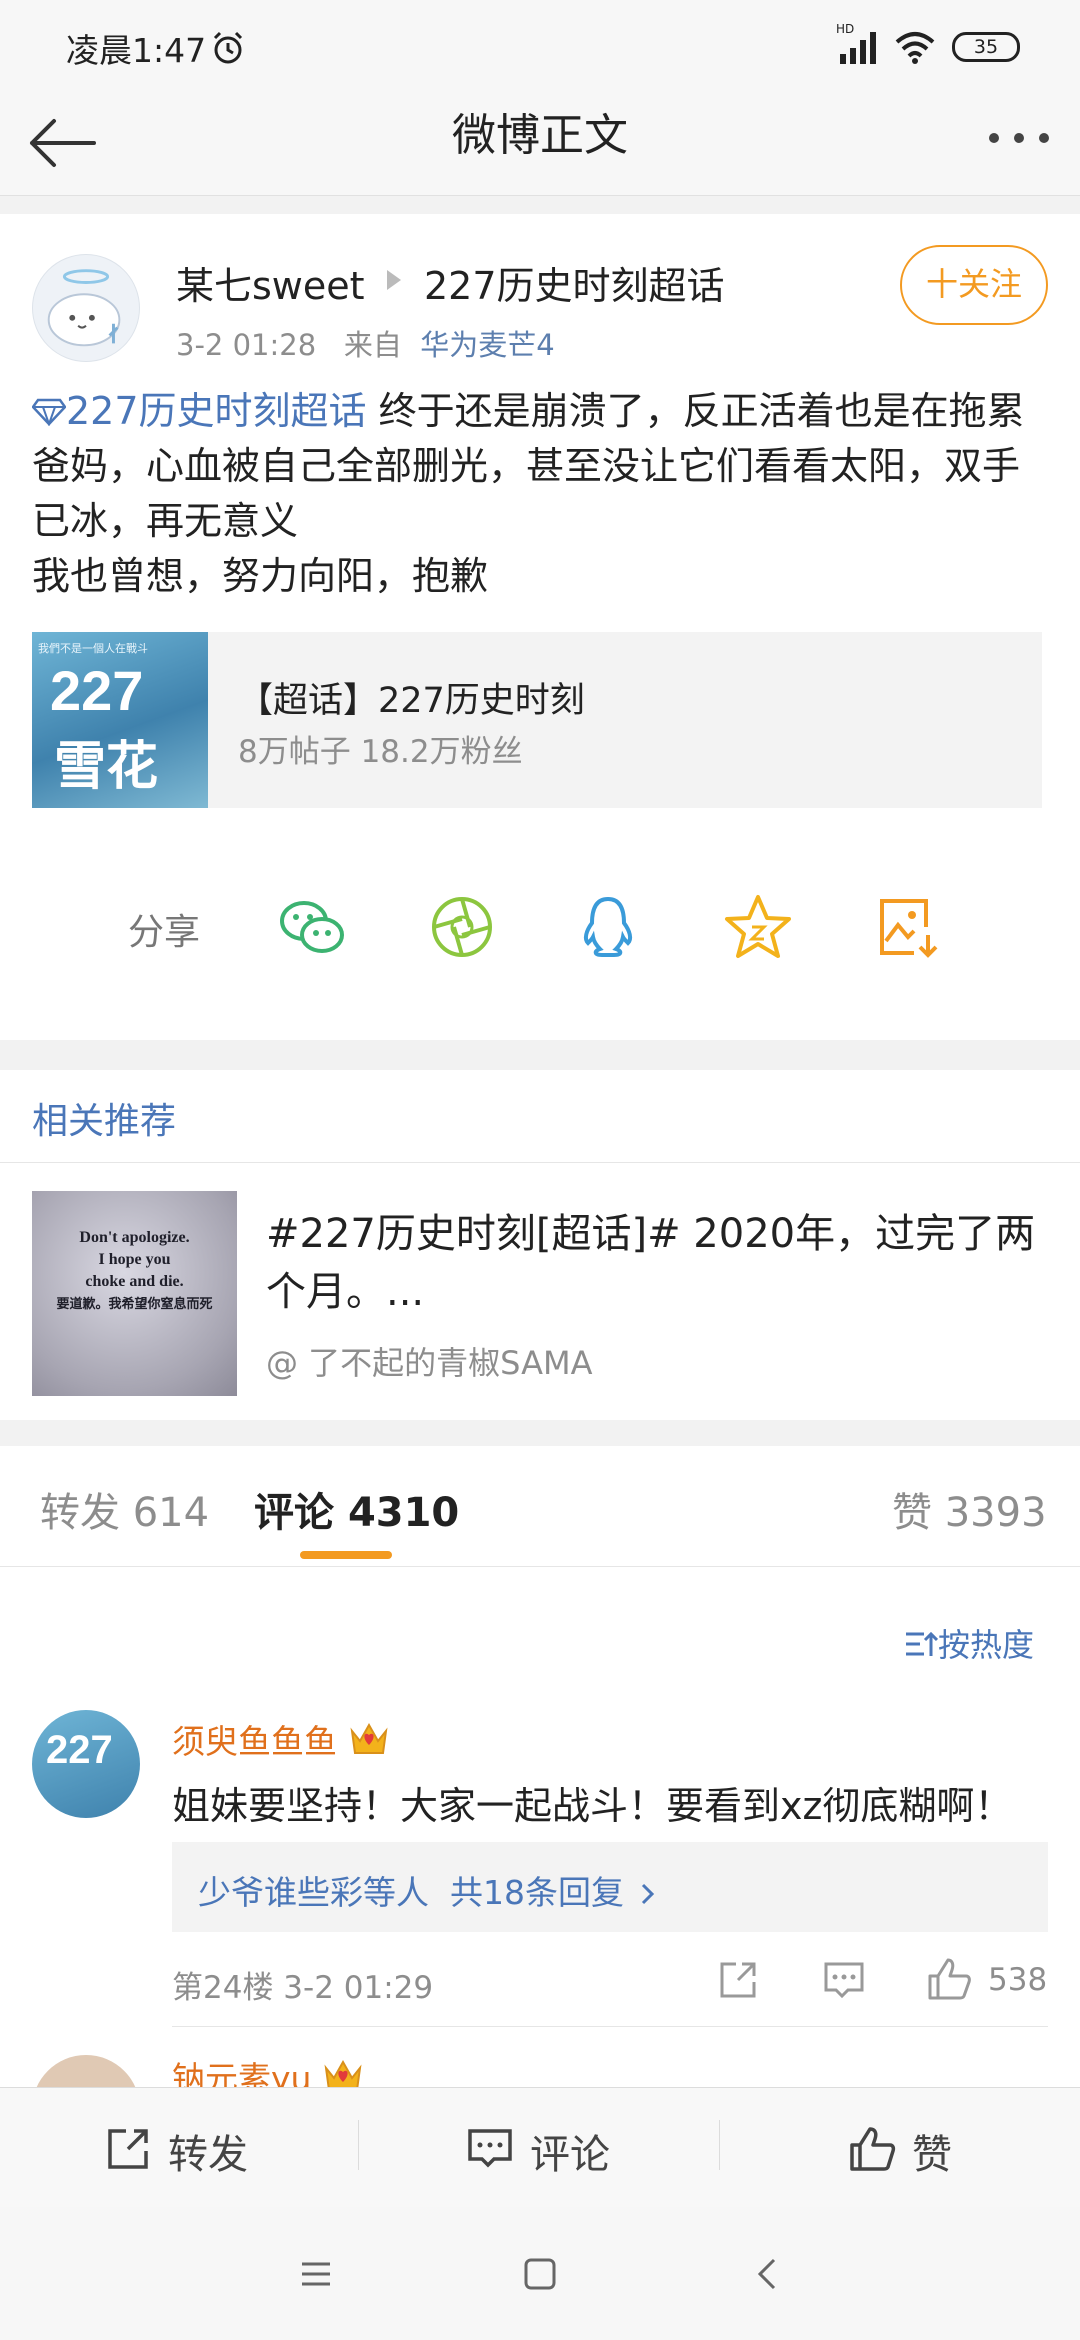 The height and width of the screenshot is (2340, 1080). Describe the element at coordinates (216, 411) in the screenshot. I see `supertopic-link: 227历史时刻超话` at that location.